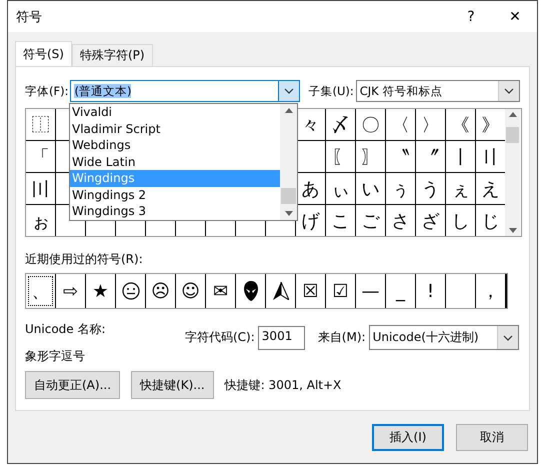  What do you see at coordinates (55, 356) in the screenshot?
I see `unicode-name-value: 象形字逗号` at bounding box center [55, 356].